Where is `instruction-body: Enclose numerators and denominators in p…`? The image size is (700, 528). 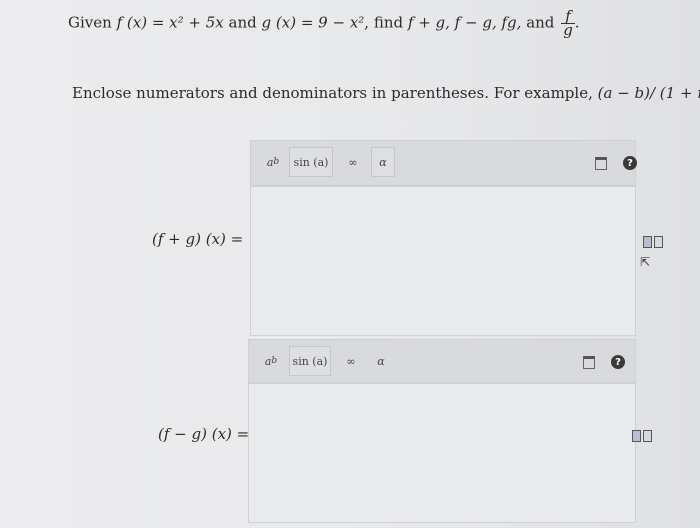
instruction-body: Enclose numerators and denominators in p… is located at coordinates (332, 93).